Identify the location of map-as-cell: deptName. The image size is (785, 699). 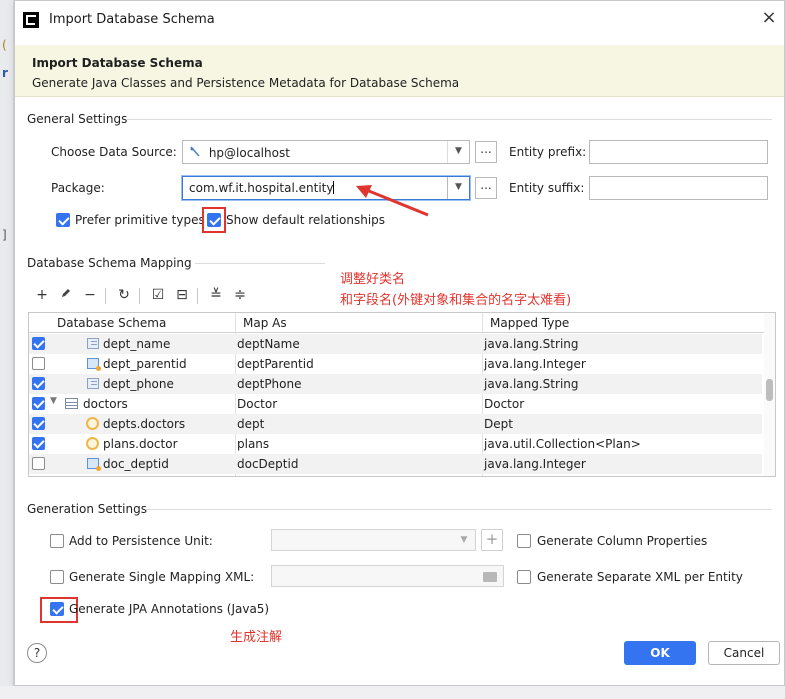
(268, 344).